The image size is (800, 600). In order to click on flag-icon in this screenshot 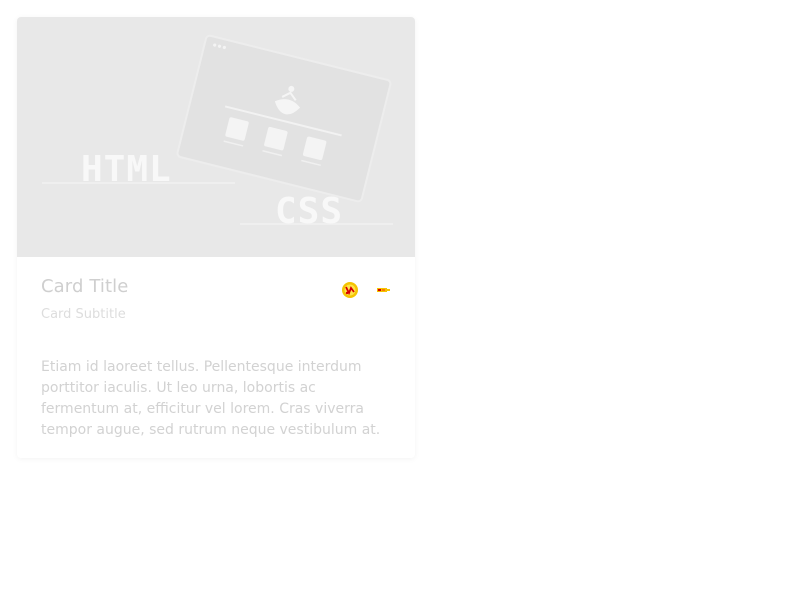, I will do `click(383, 290)`.